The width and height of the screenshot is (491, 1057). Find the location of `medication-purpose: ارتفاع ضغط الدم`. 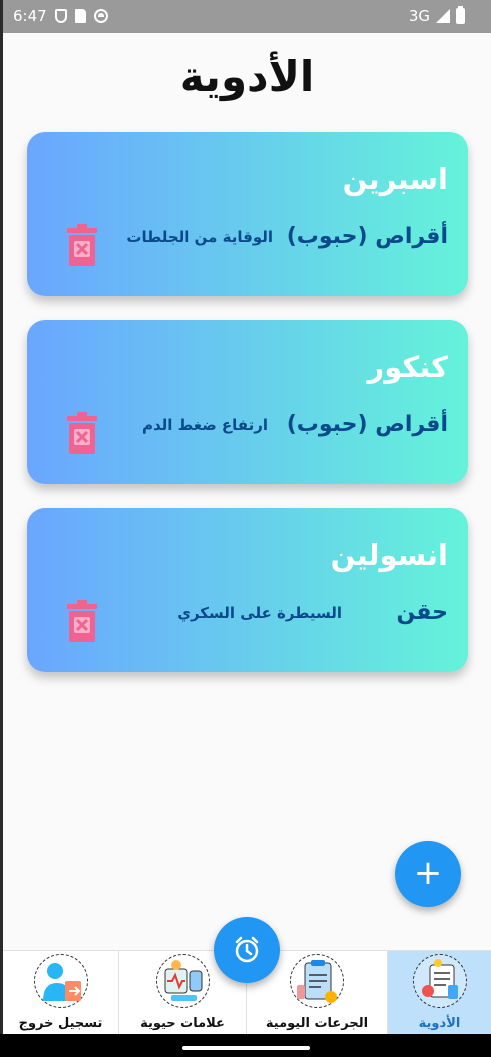

medication-purpose: ارتفاع ضغط الدم is located at coordinates (205, 425).